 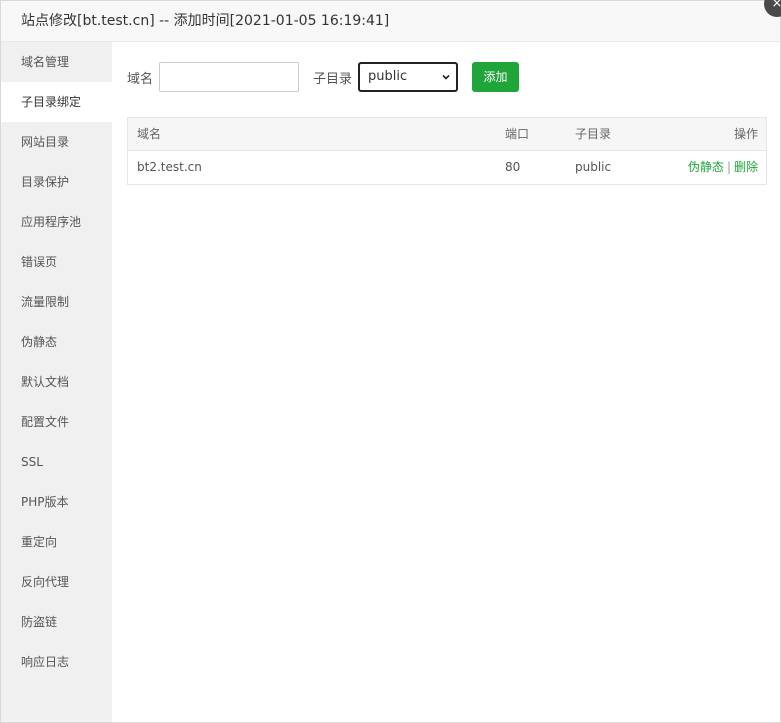 I want to click on add-button: 添加, so click(x=496, y=77).